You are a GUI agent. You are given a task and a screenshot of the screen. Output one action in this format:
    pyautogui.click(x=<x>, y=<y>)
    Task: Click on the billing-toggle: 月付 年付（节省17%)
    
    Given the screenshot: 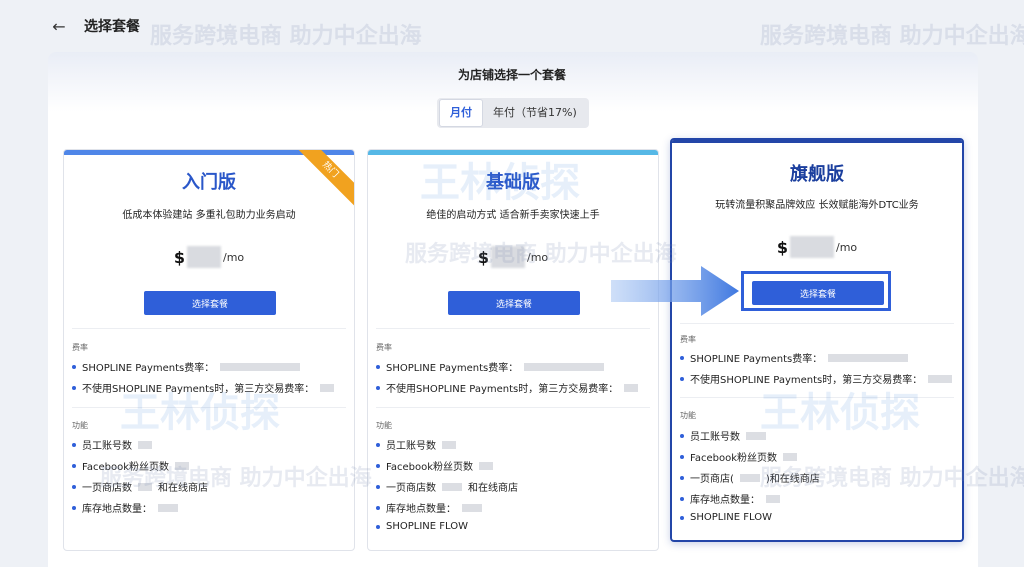 What is the action you would take?
    pyautogui.click(x=513, y=113)
    